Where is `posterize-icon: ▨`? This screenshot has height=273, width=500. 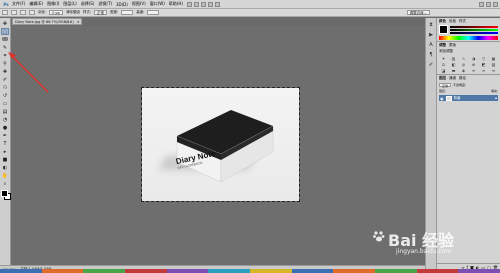 posterize-icon: ▨ is located at coordinates (493, 64).